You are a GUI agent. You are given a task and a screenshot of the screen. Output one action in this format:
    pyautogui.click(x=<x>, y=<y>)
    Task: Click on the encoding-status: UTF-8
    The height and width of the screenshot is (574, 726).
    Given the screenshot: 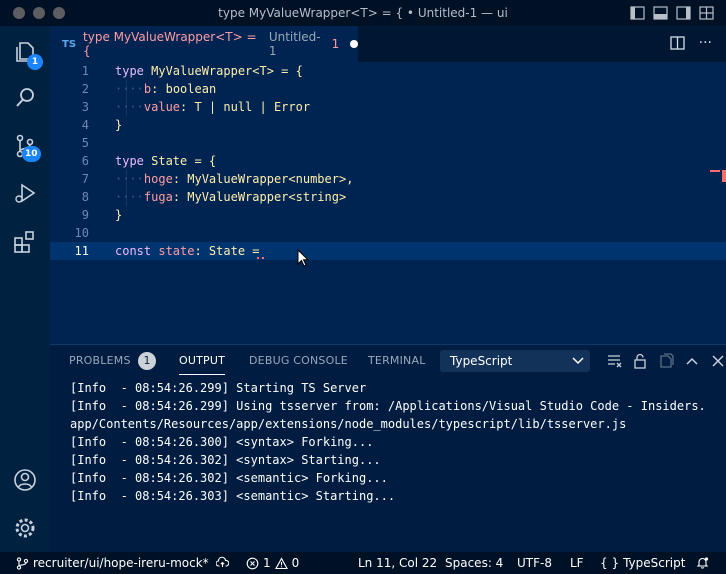 What is the action you would take?
    pyautogui.click(x=534, y=563)
    